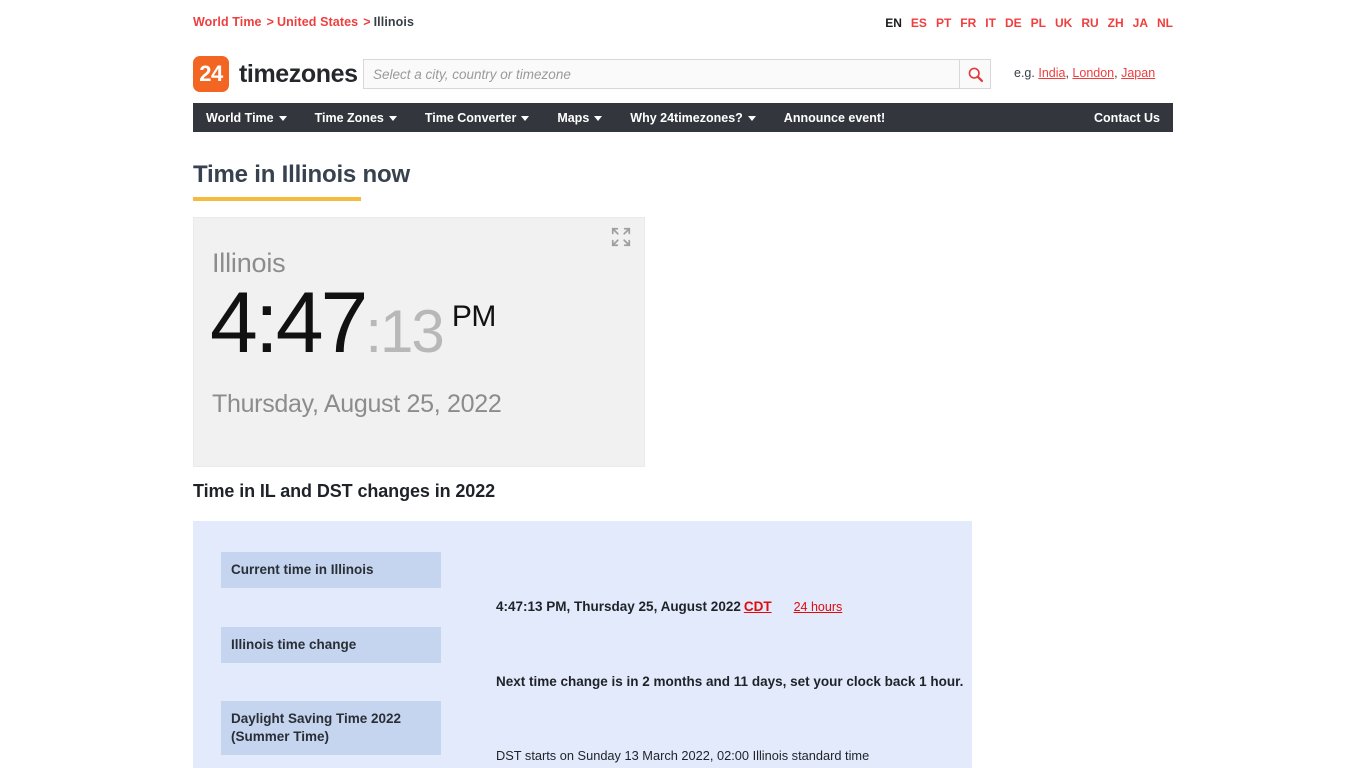 The image size is (1366, 768). I want to click on nav-item-maps: Maps, so click(579, 117).